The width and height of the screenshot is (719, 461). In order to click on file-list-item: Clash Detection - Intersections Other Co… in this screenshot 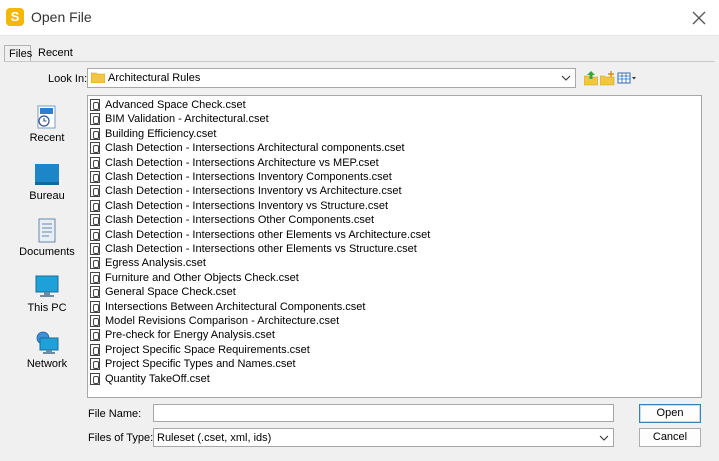, I will do `click(232, 220)`.